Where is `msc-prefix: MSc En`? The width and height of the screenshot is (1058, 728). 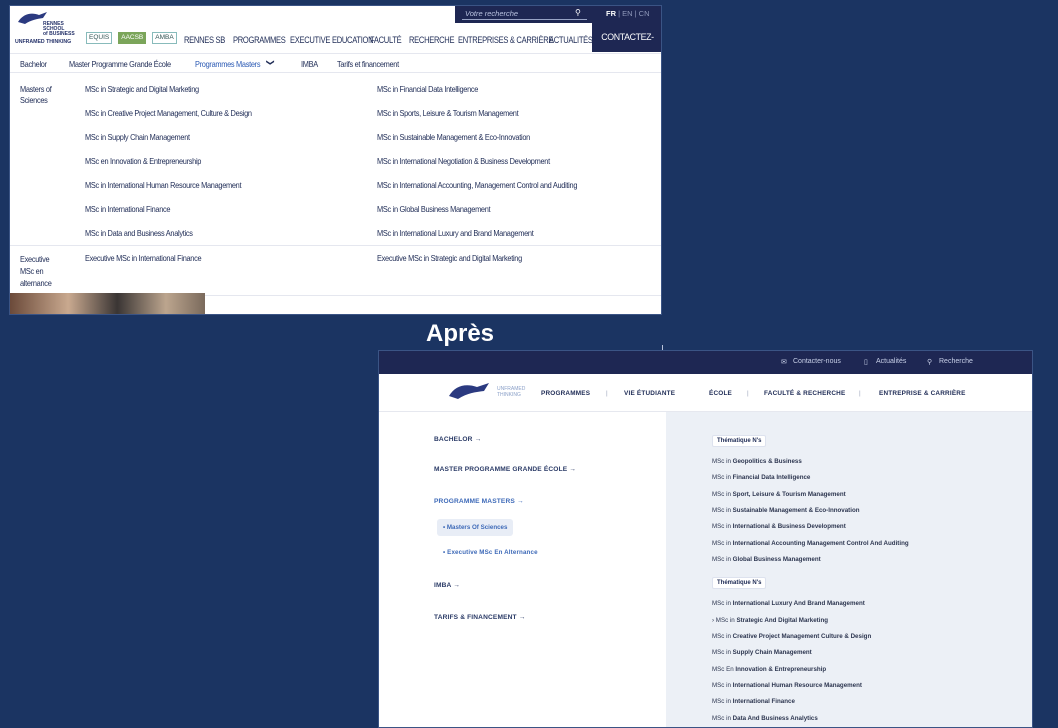
msc-prefix: MSc En is located at coordinates (723, 669).